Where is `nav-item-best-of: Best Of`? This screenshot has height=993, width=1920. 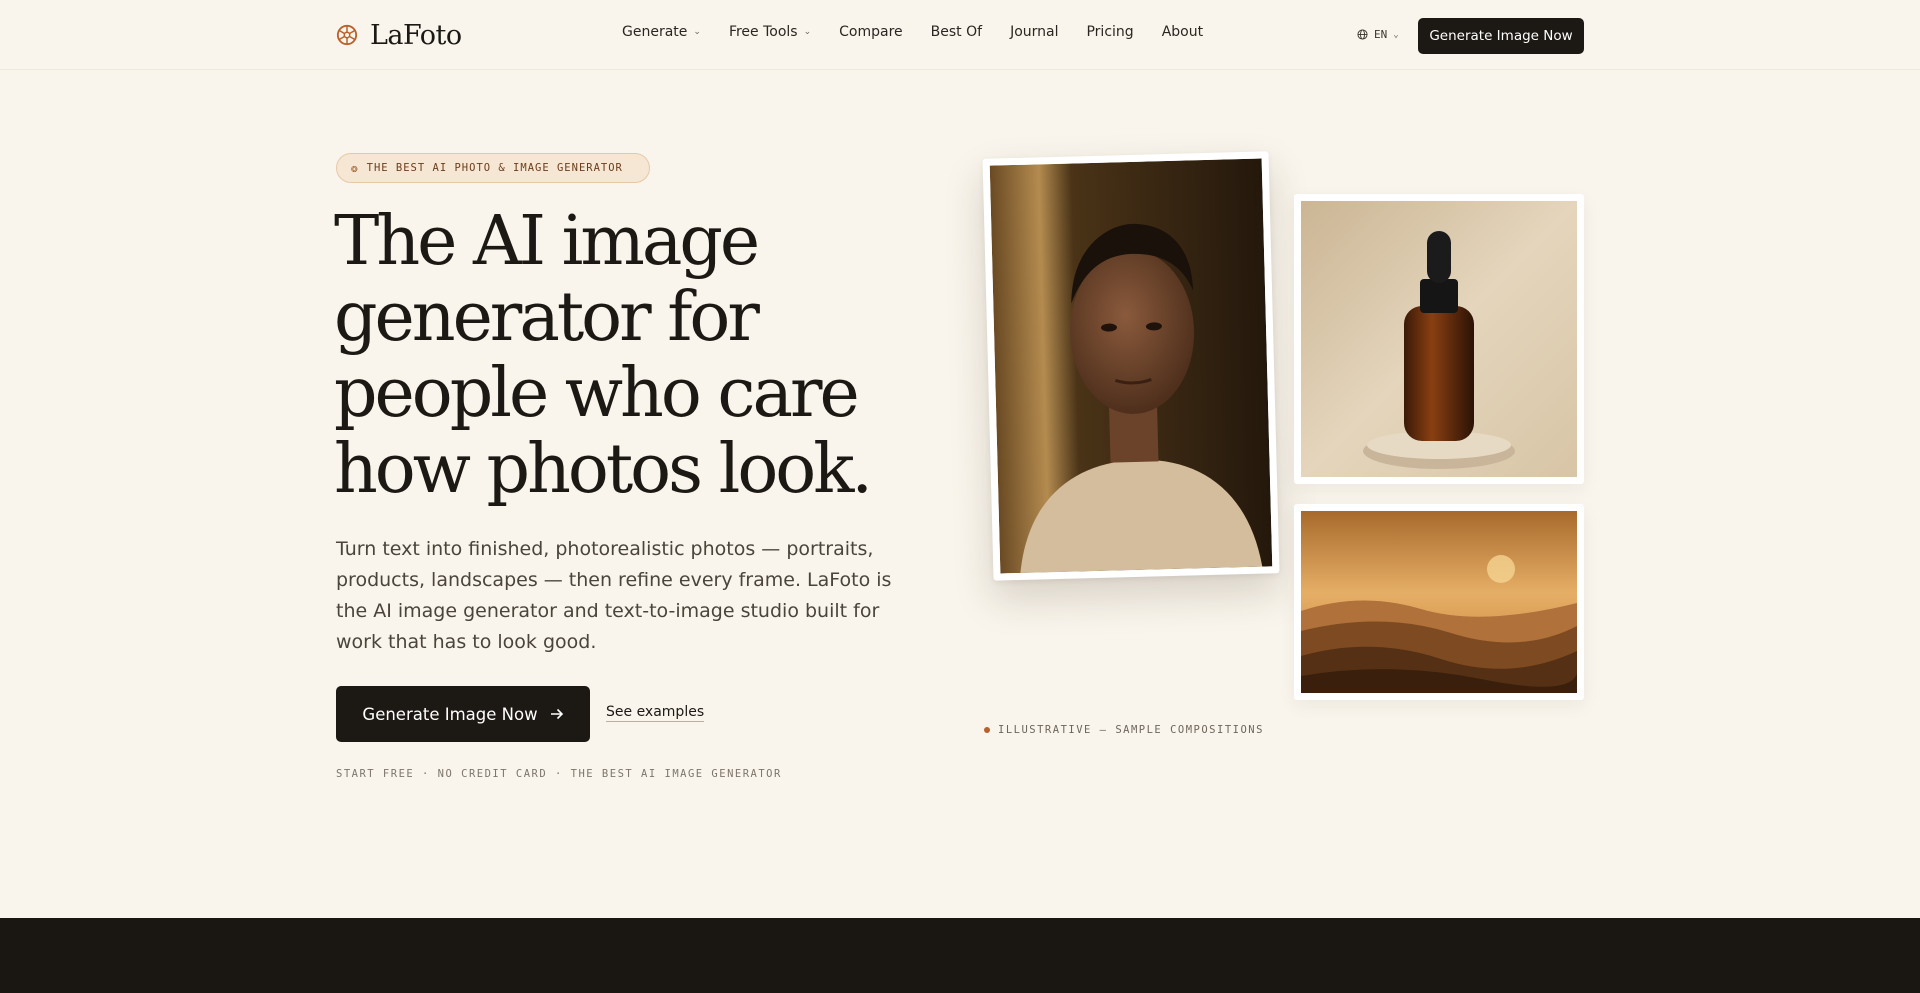 nav-item-best-of: Best Of is located at coordinates (956, 32).